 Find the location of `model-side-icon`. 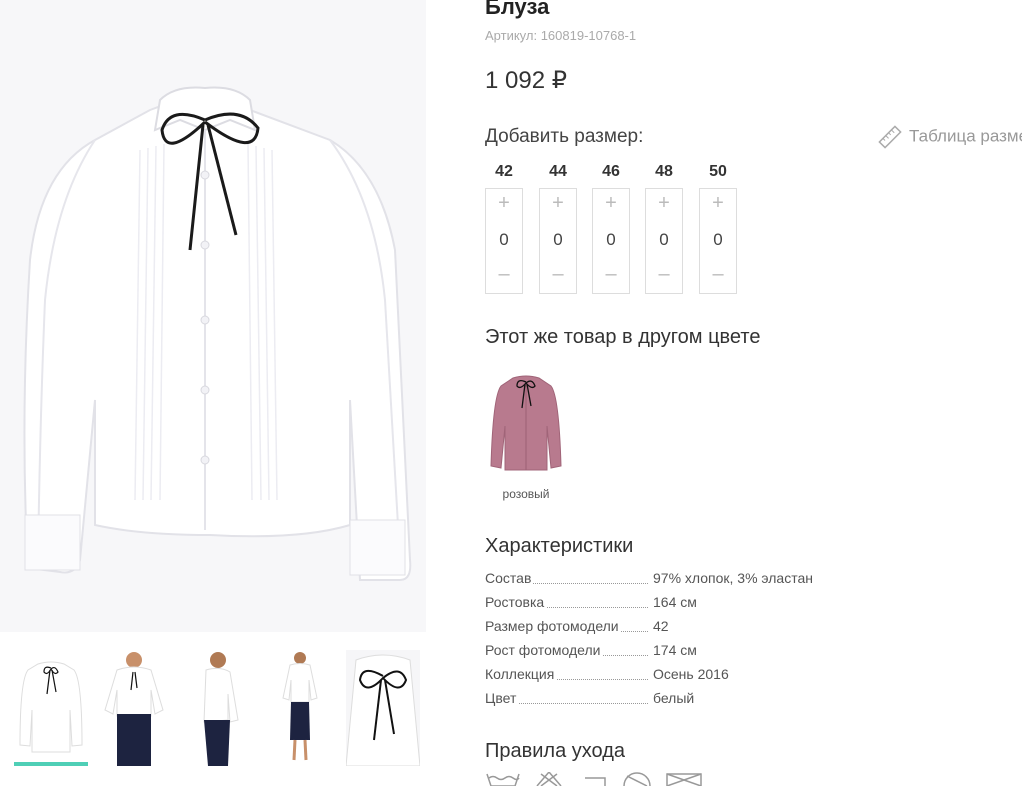

model-side-icon is located at coordinates (221, 709).